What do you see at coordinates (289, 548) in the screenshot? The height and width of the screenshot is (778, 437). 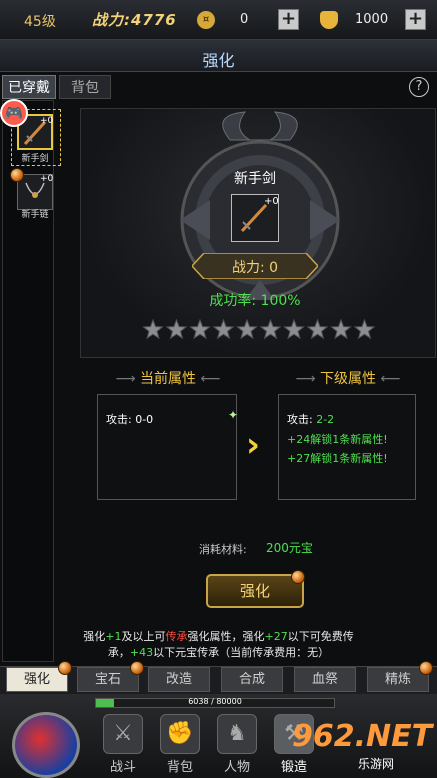 I see `cost-value: 200元宝` at bounding box center [289, 548].